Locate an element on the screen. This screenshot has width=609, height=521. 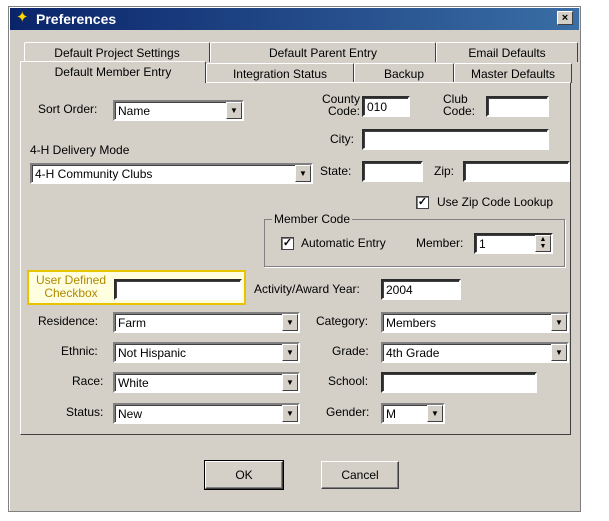
grade-label: Grade: is located at coordinates (350, 351).